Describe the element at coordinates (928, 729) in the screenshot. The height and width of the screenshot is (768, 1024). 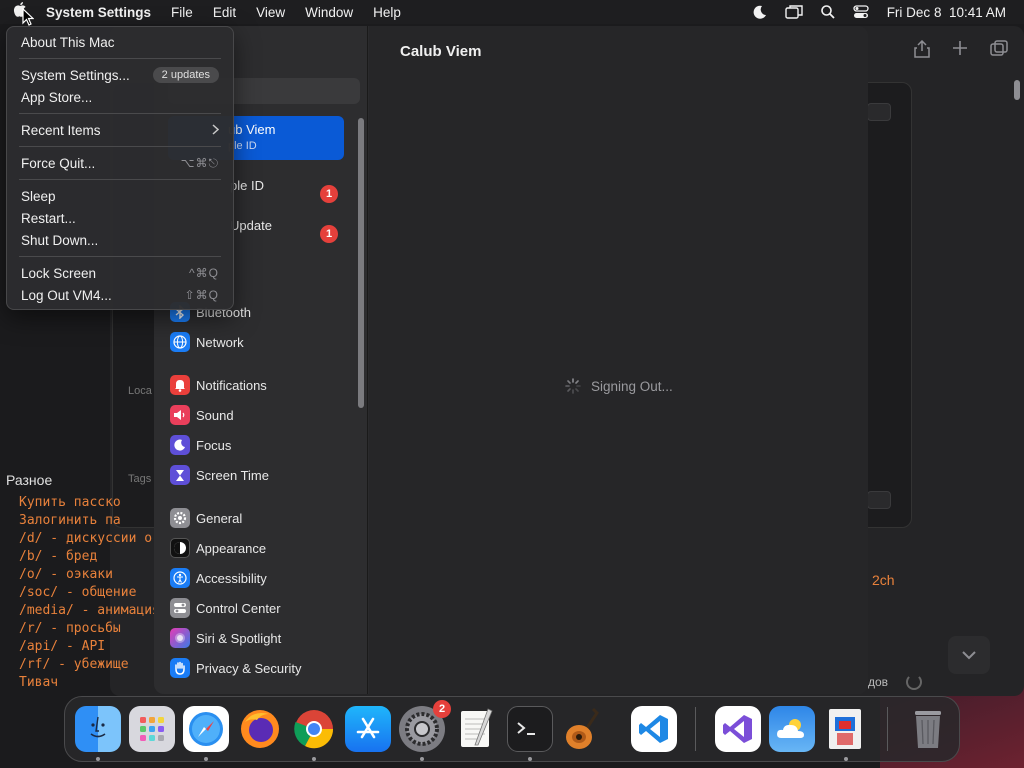
I see `dock-trash-icon` at that location.